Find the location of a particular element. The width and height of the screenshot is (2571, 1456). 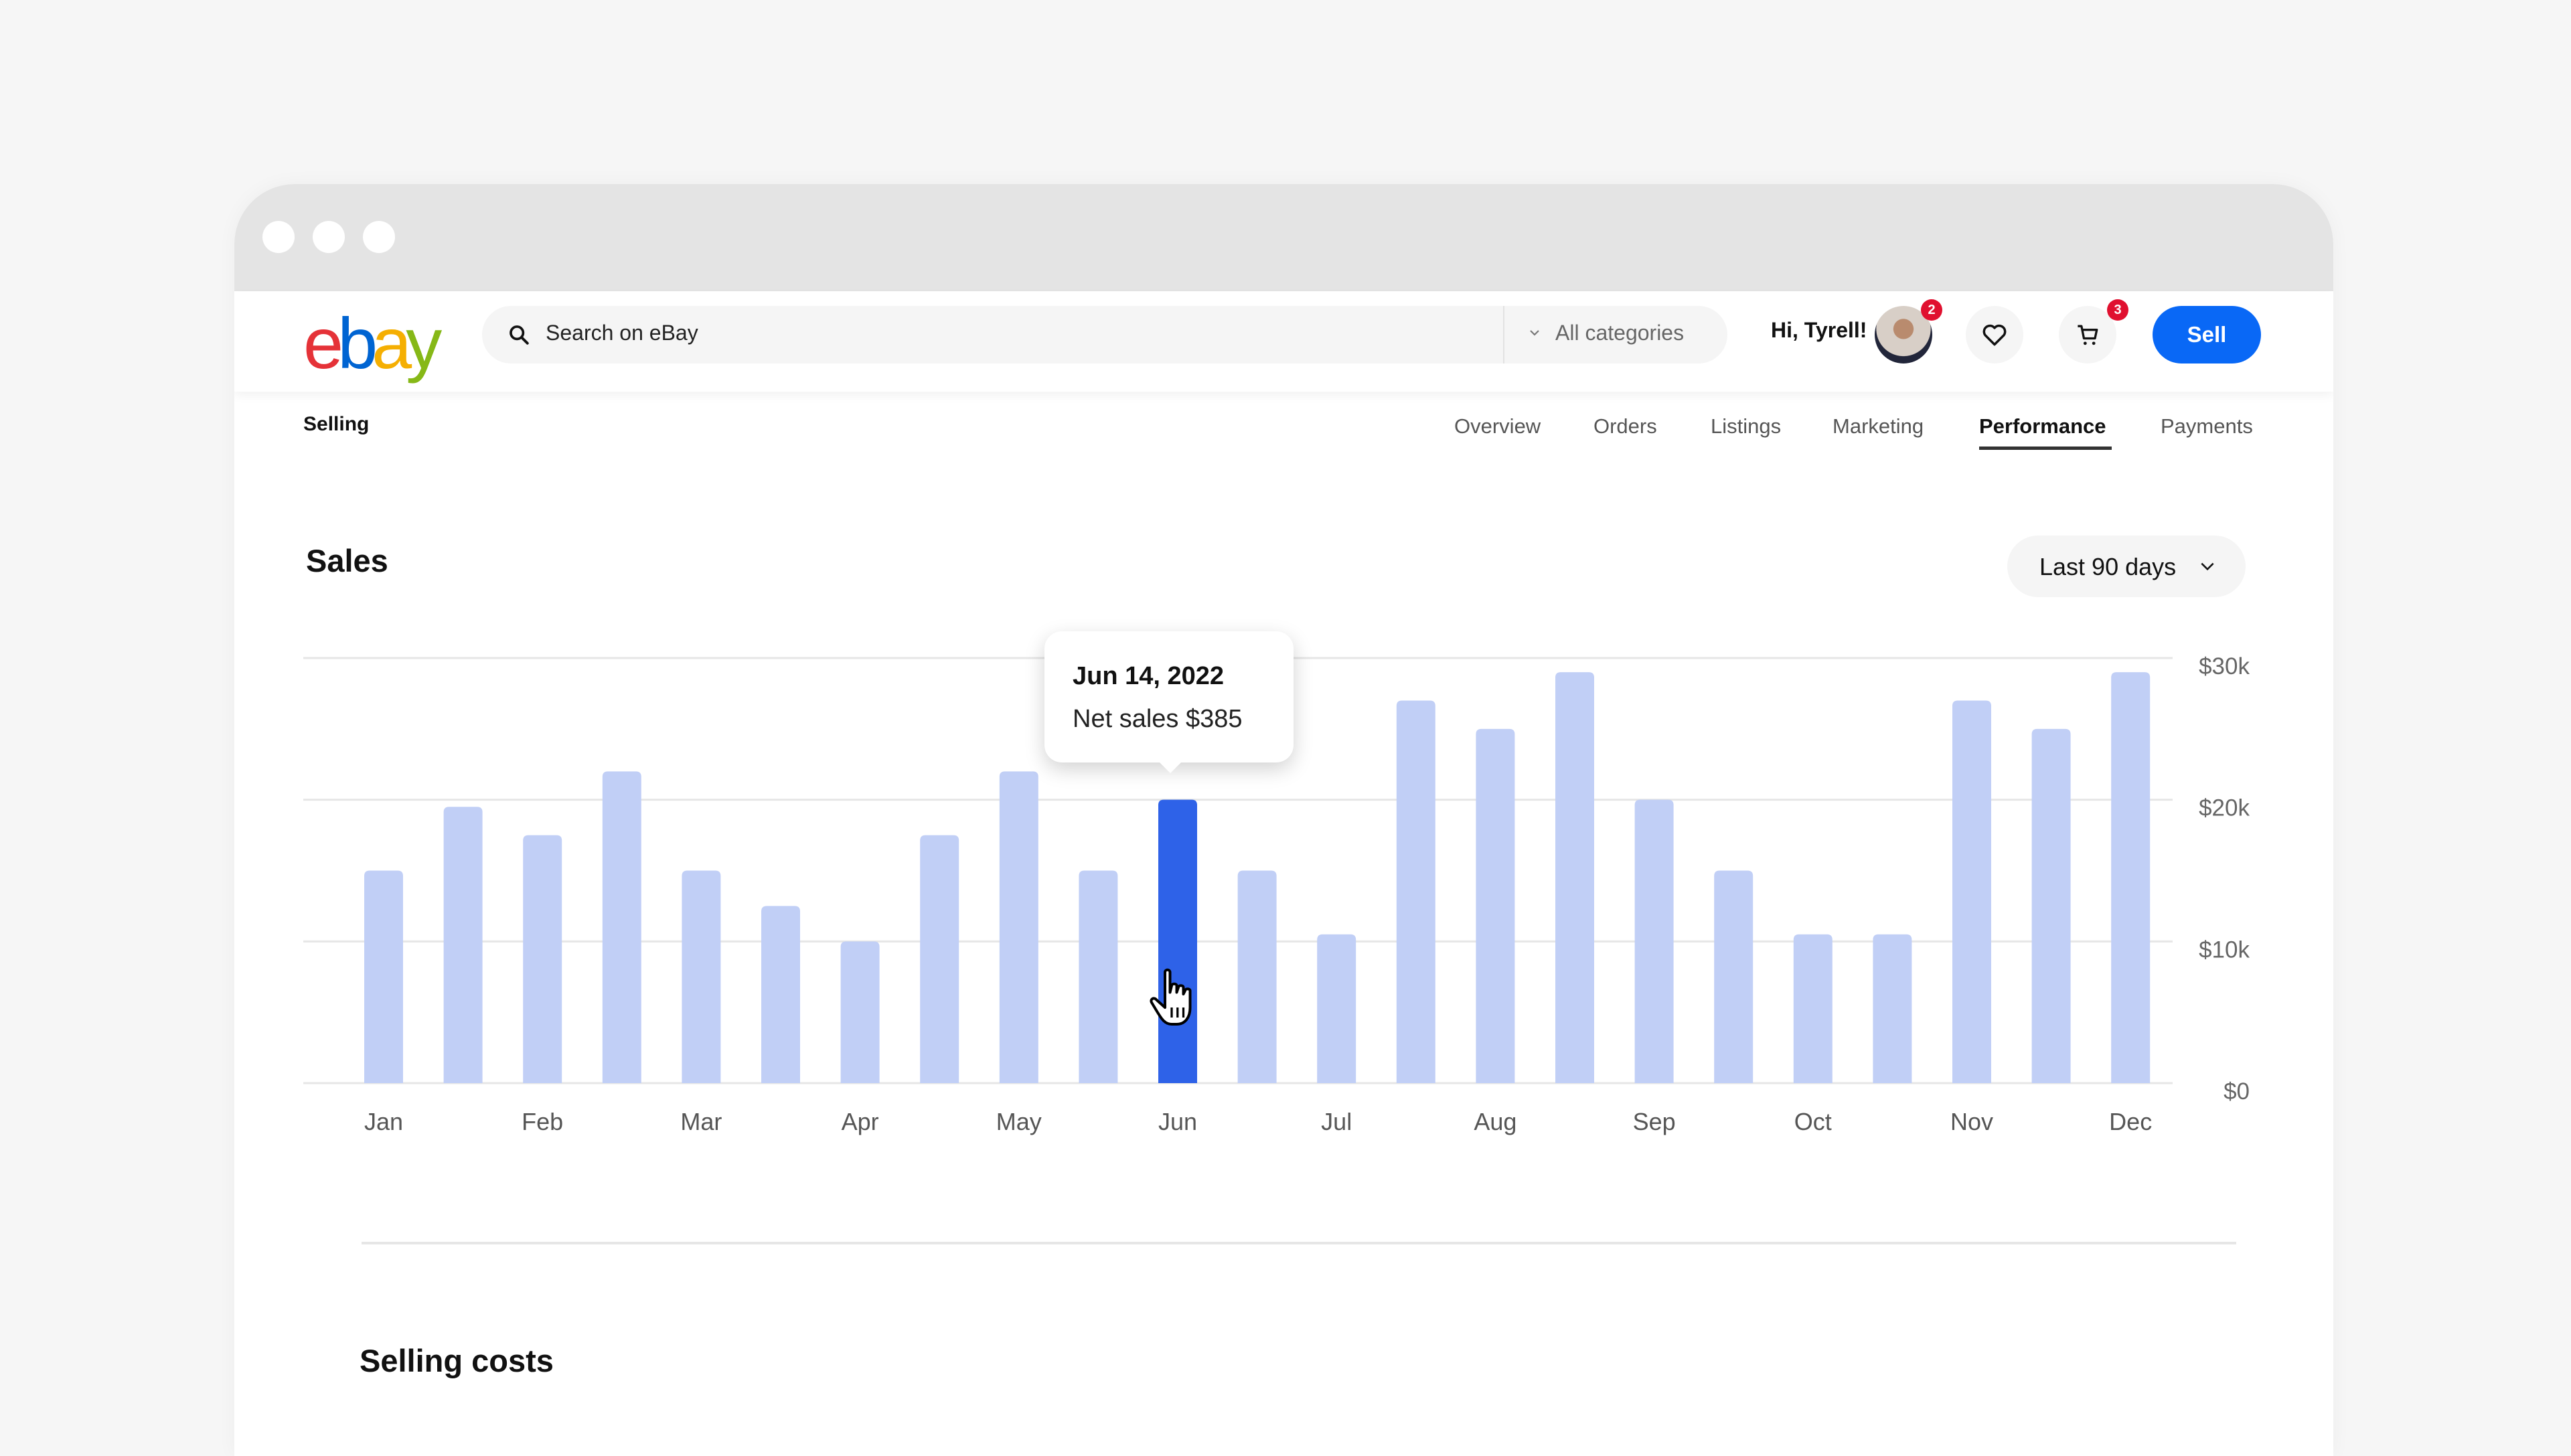

selling-costs-heading: Selling costs is located at coordinates (457, 1360).